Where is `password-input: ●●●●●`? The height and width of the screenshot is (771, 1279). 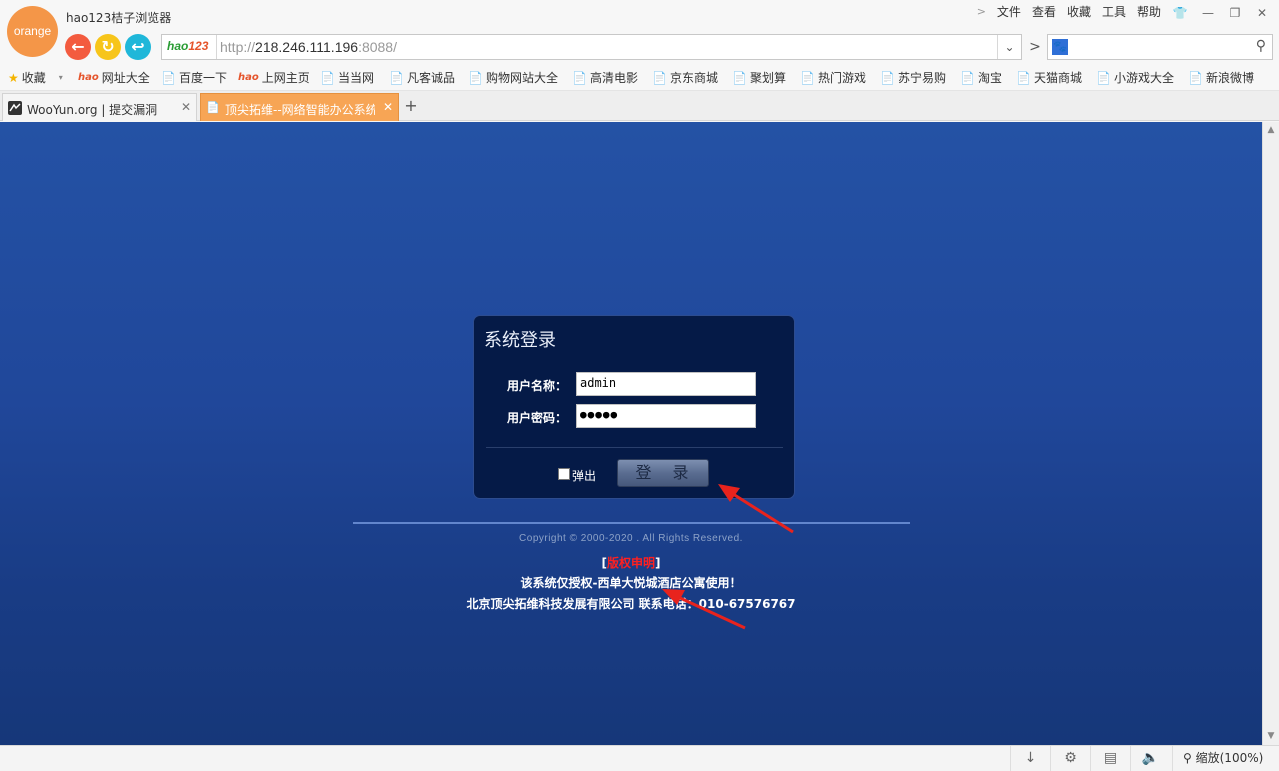
password-input: ●●●●● is located at coordinates (666, 416).